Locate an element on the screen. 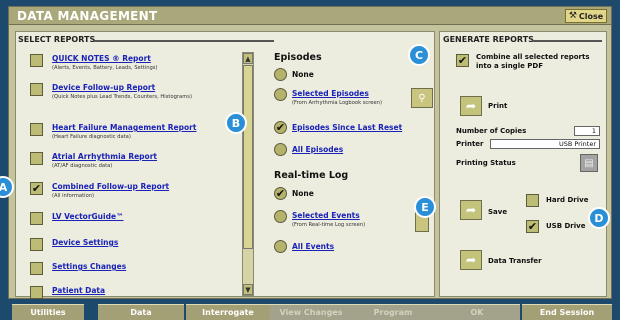  report-description: (All information) is located at coordinates (73, 196).